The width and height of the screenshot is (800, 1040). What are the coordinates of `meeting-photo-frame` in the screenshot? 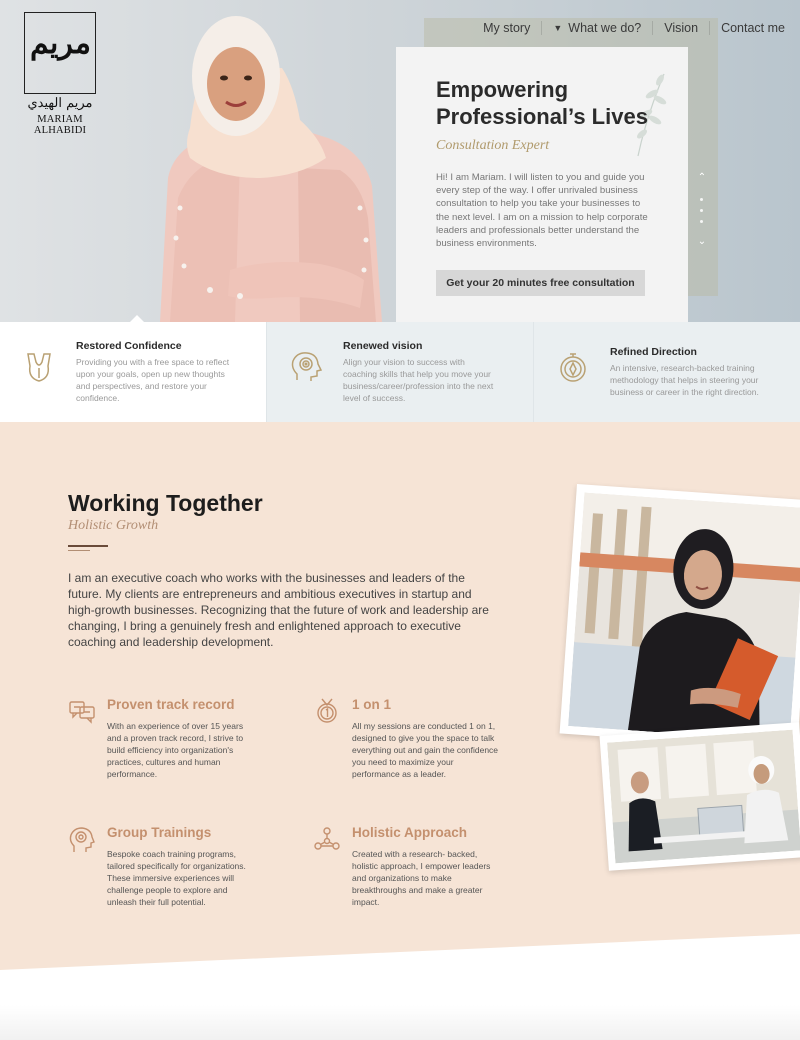 It's located at (699, 796).